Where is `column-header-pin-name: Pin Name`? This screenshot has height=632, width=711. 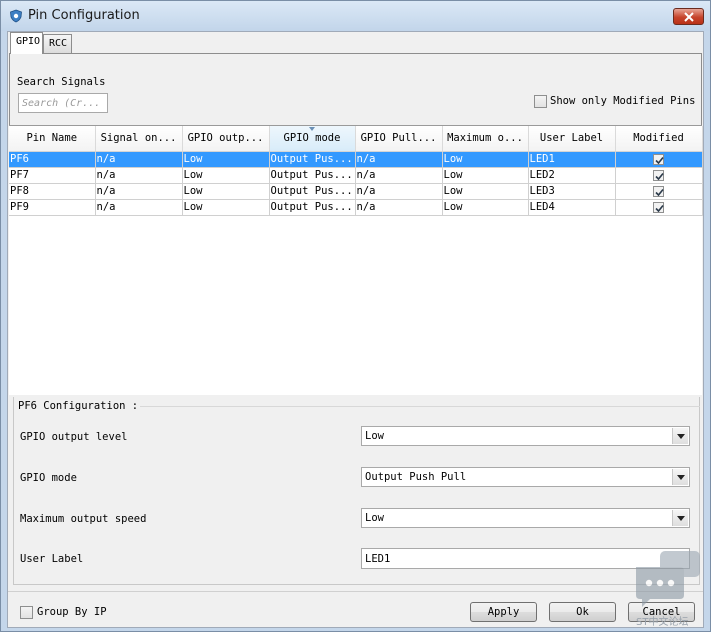 column-header-pin-name: Pin Name is located at coordinates (52, 139).